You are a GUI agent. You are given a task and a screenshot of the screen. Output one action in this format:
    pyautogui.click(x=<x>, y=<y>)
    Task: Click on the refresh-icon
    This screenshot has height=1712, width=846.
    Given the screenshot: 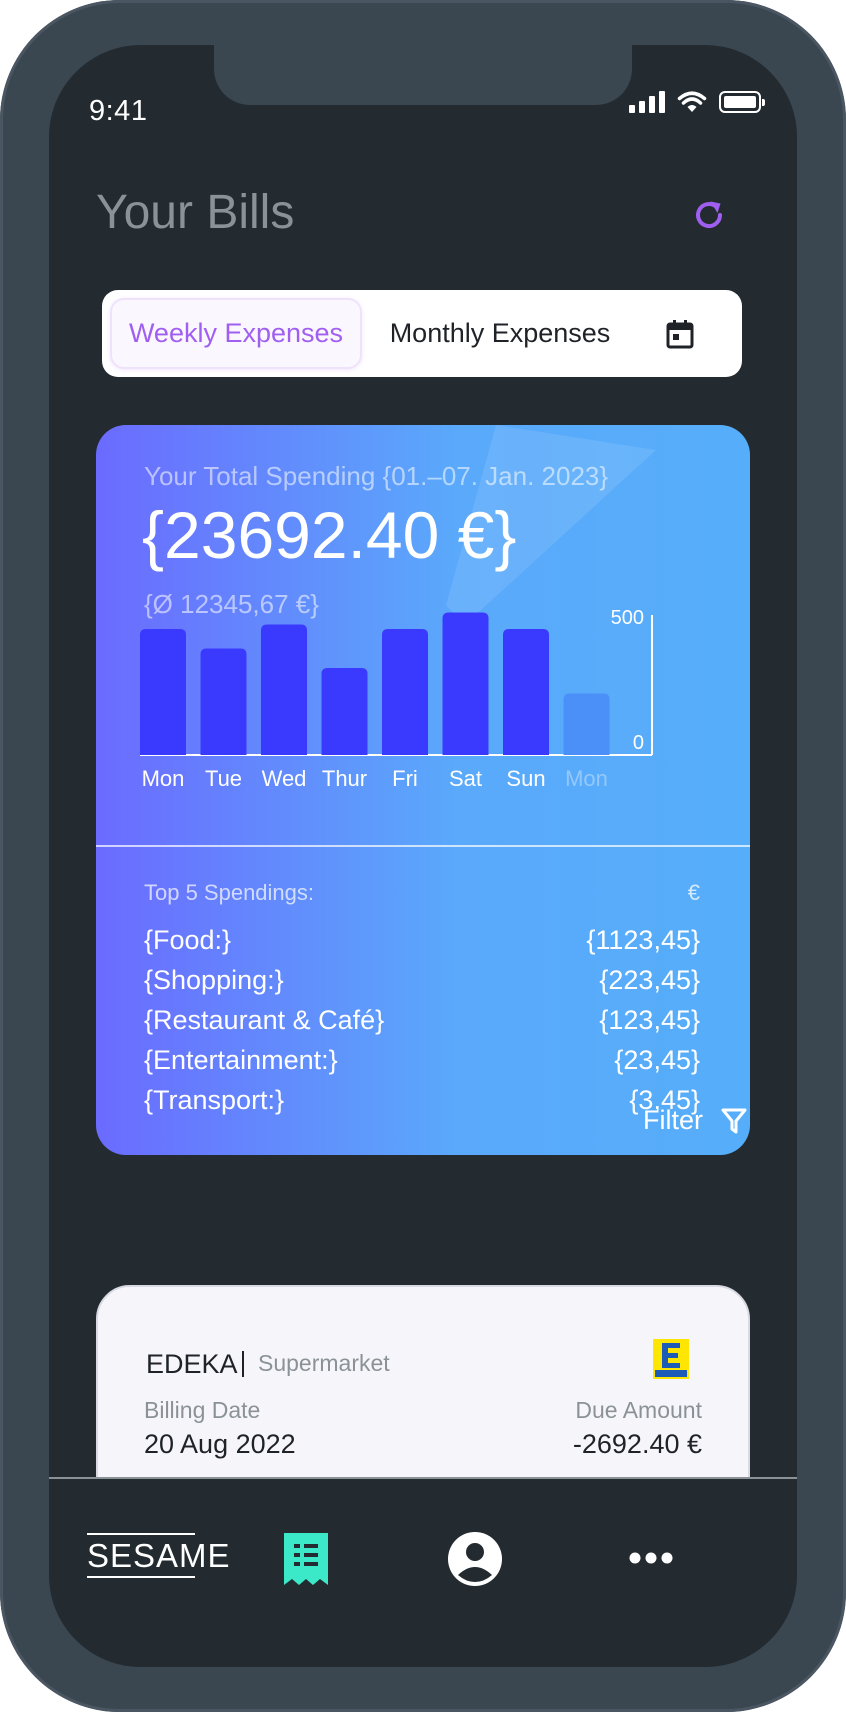 What is the action you would take?
    pyautogui.click(x=709, y=215)
    